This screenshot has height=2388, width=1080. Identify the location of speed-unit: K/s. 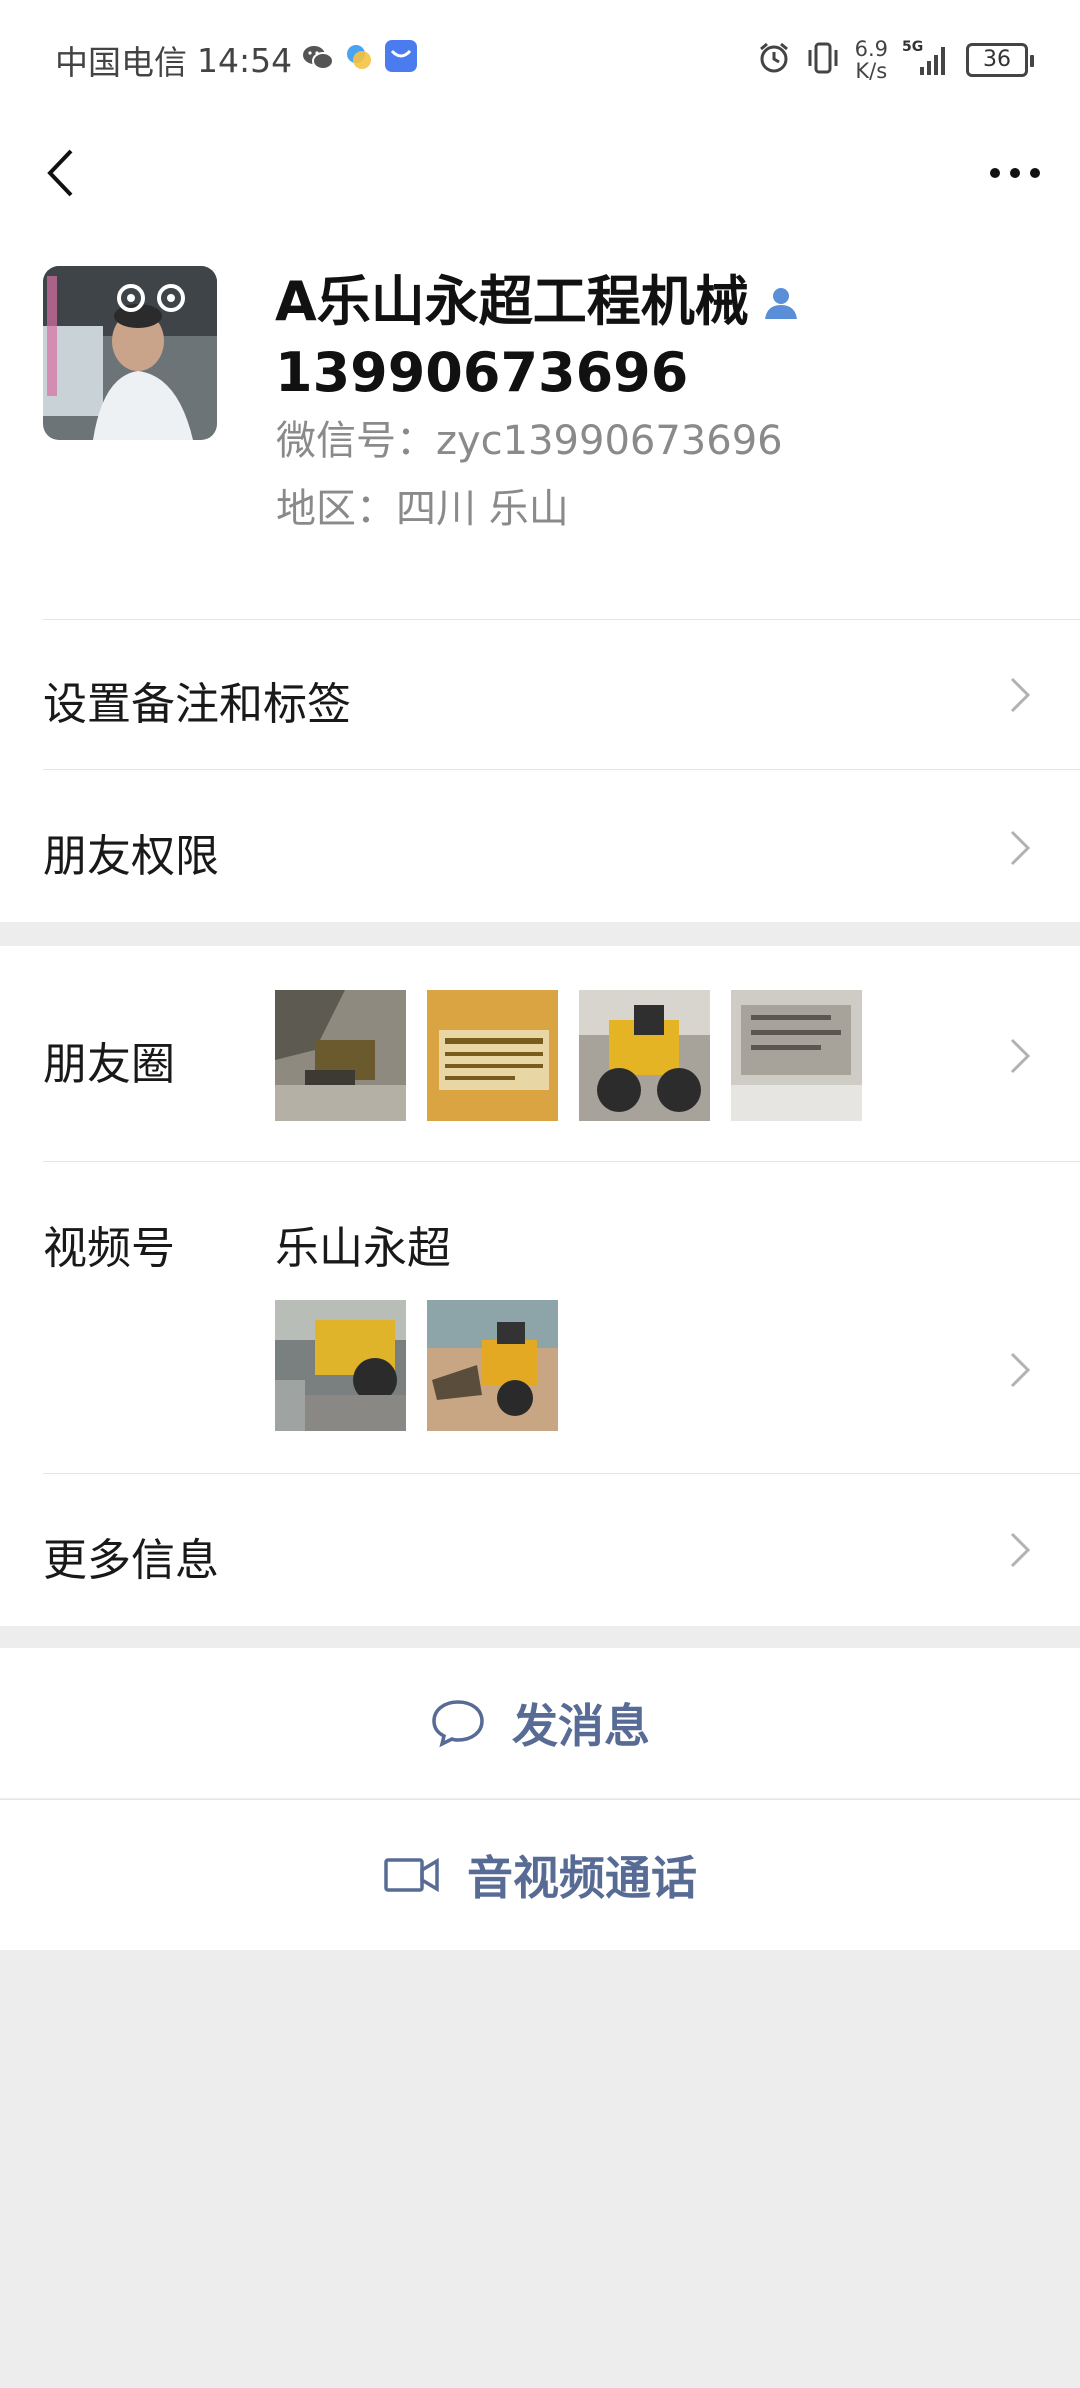
(871, 71).